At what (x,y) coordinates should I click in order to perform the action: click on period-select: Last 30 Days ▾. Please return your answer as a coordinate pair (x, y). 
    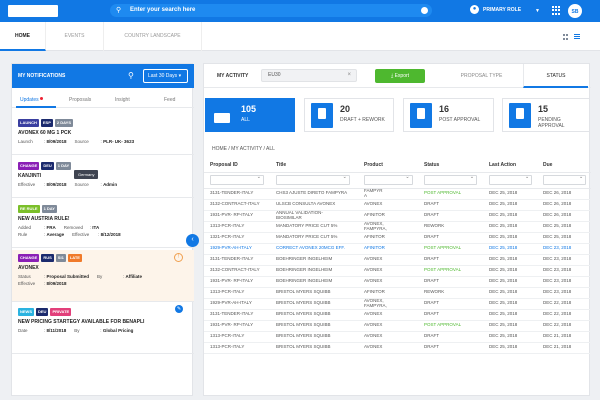
    Looking at the image, I should click on (165, 76).